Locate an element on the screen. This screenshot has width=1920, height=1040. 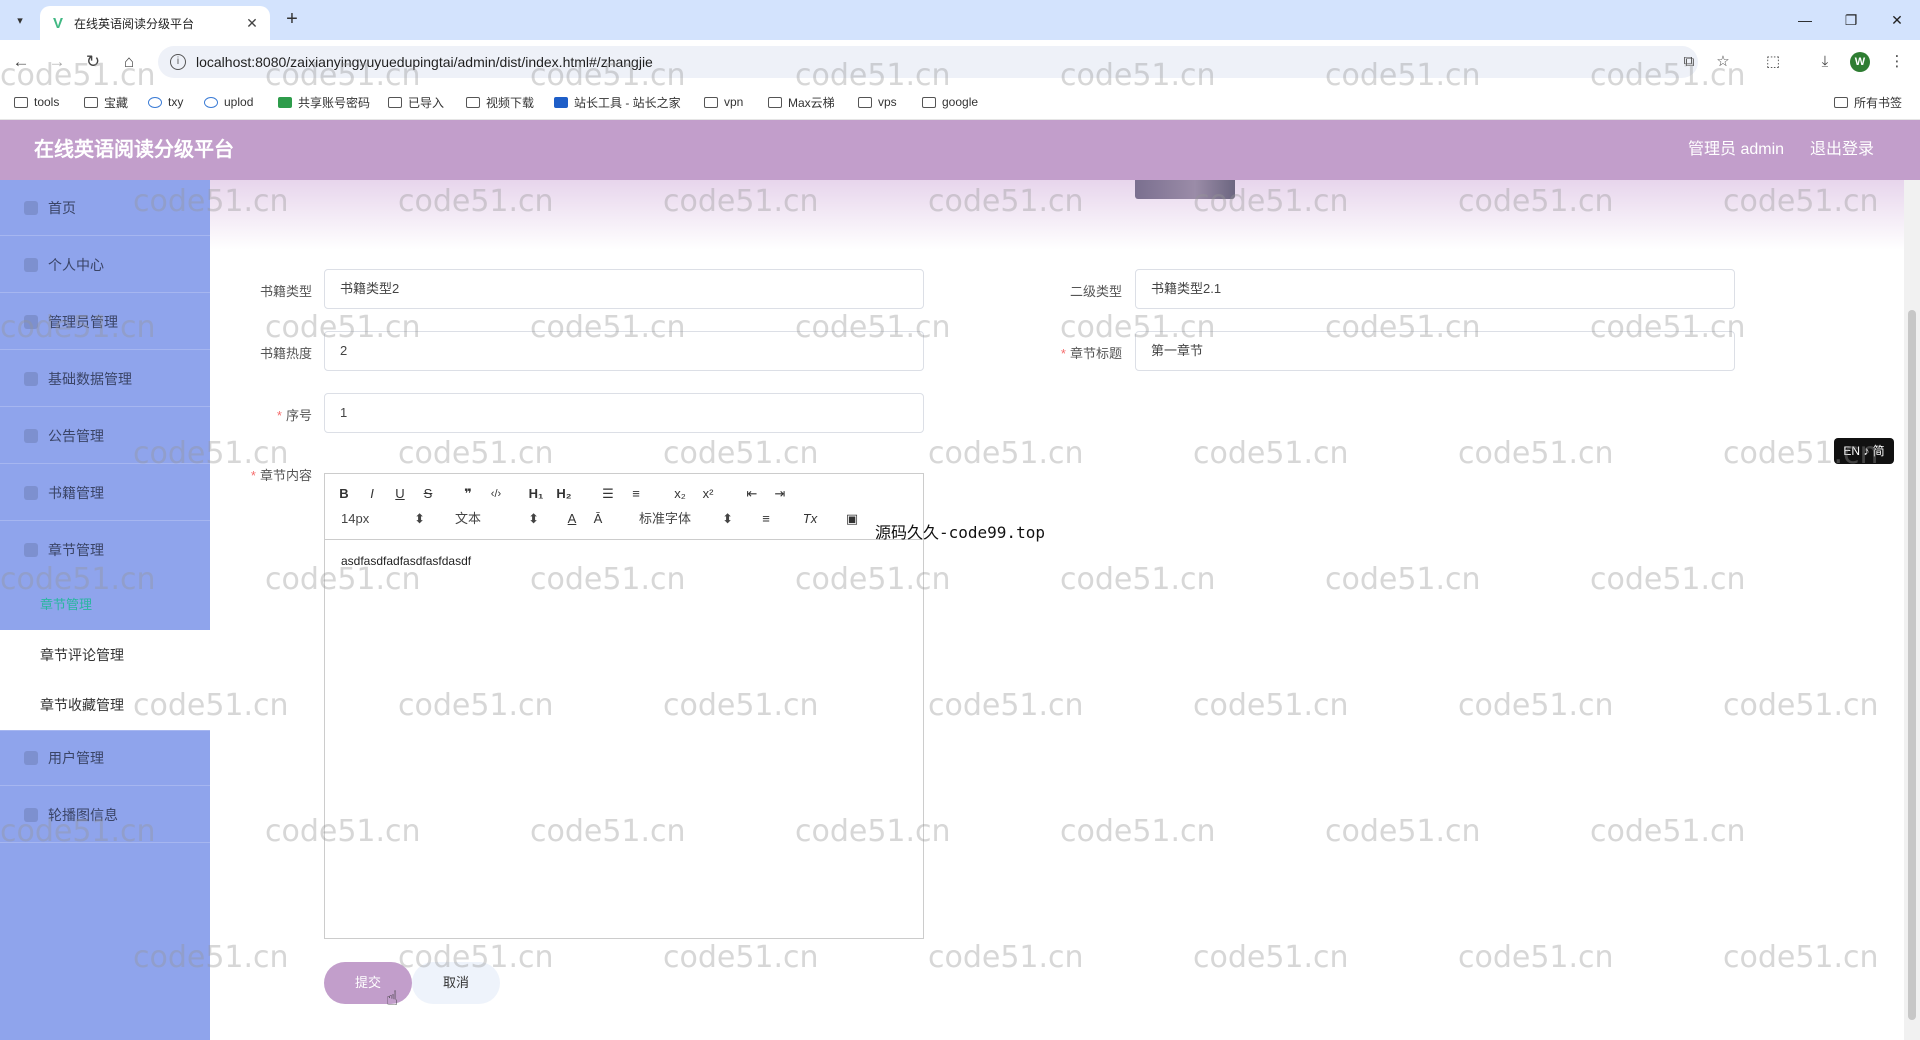
site-info-icon: i is located at coordinates (178, 62).